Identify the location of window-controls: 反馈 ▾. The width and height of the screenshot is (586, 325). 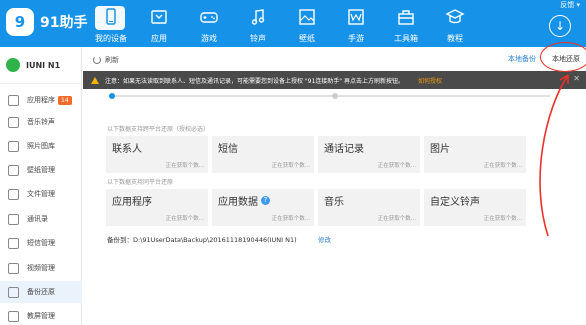
(570, 5).